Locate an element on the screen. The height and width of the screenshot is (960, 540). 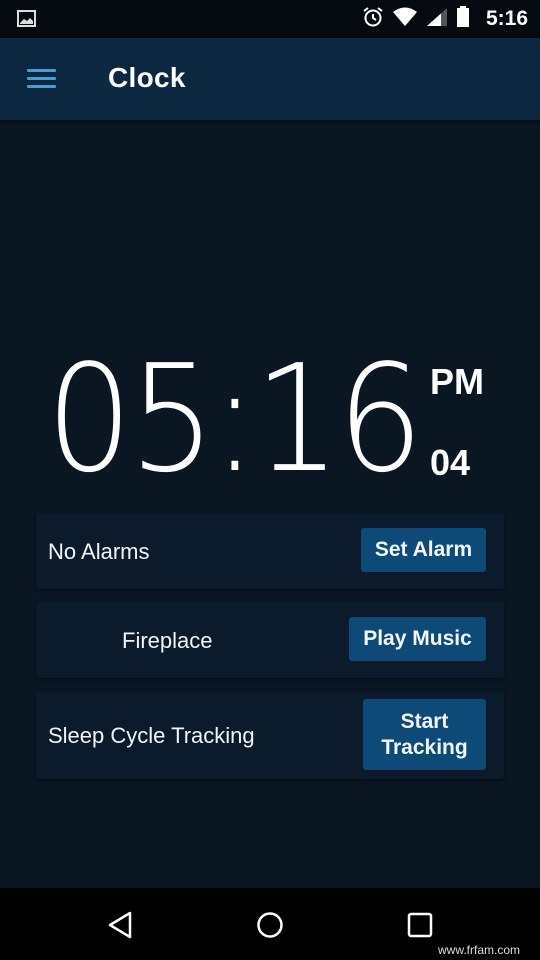
music-label: Fireplace is located at coordinates (167, 640).